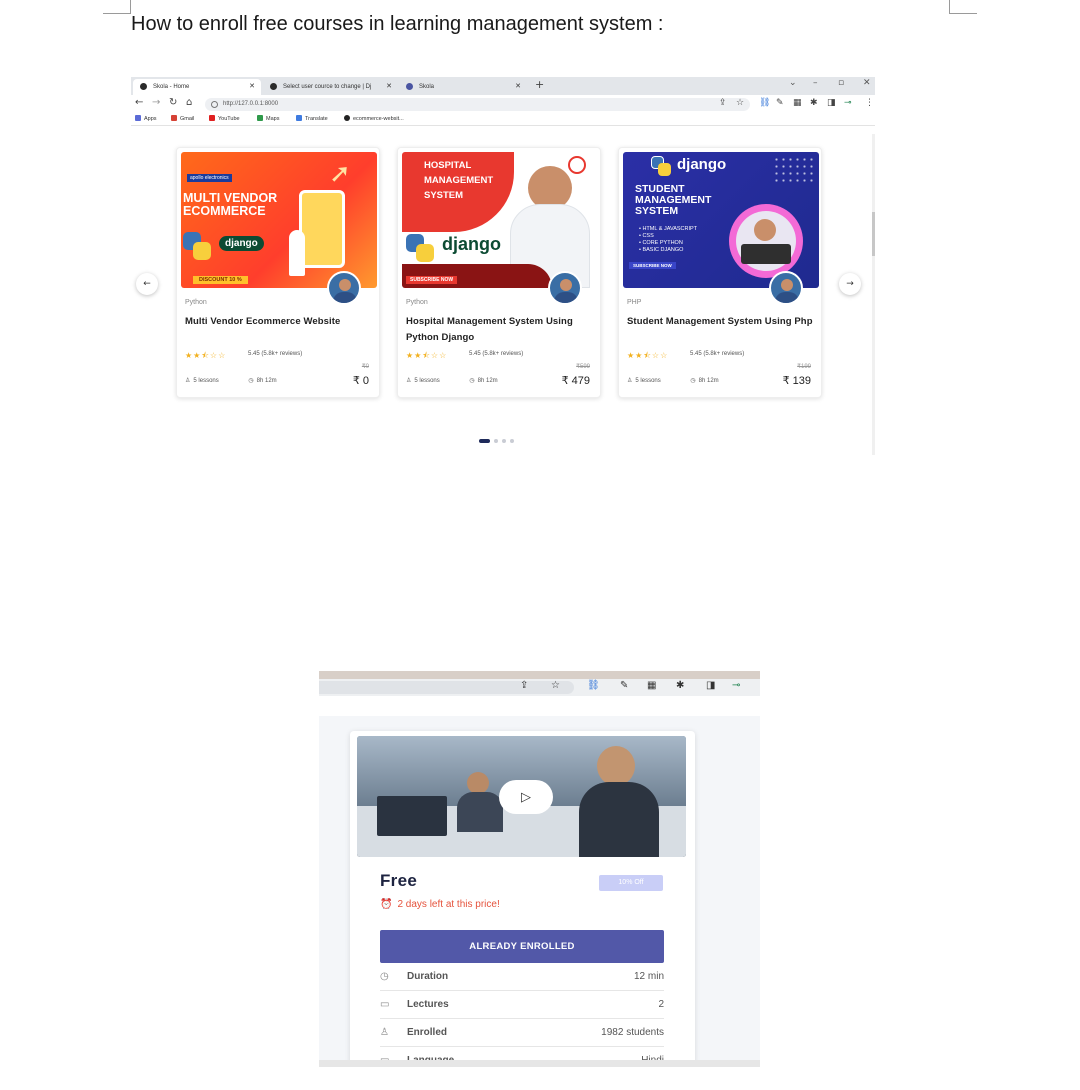 The height and width of the screenshot is (1090, 1080). What do you see at coordinates (189, 102) in the screenshot?
I see `home-icon: ⌂` at bounding box center [189, 102].